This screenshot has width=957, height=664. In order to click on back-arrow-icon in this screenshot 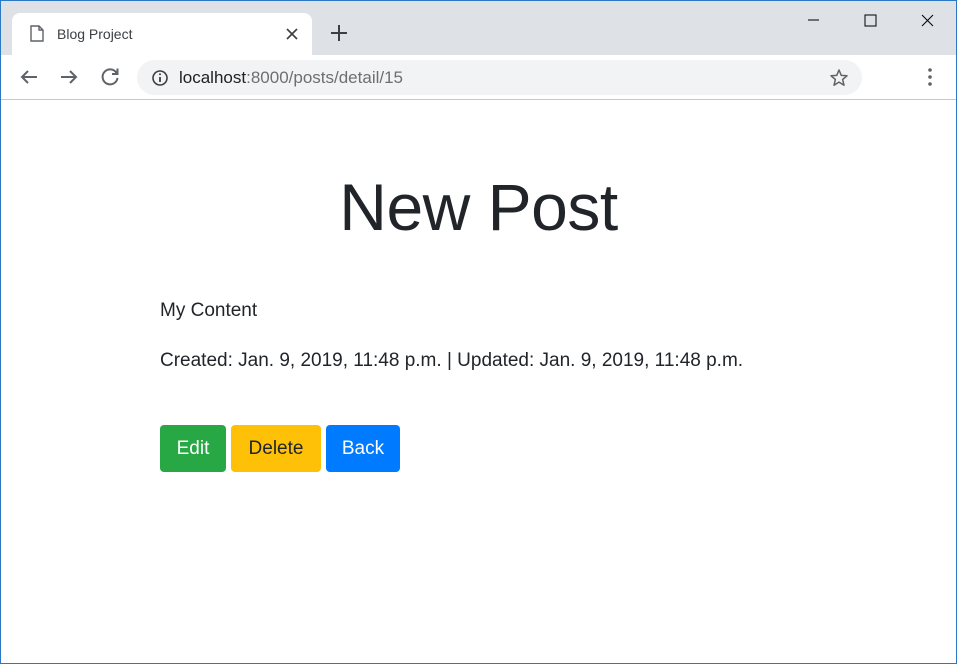, I will do `click(29, 77)`.